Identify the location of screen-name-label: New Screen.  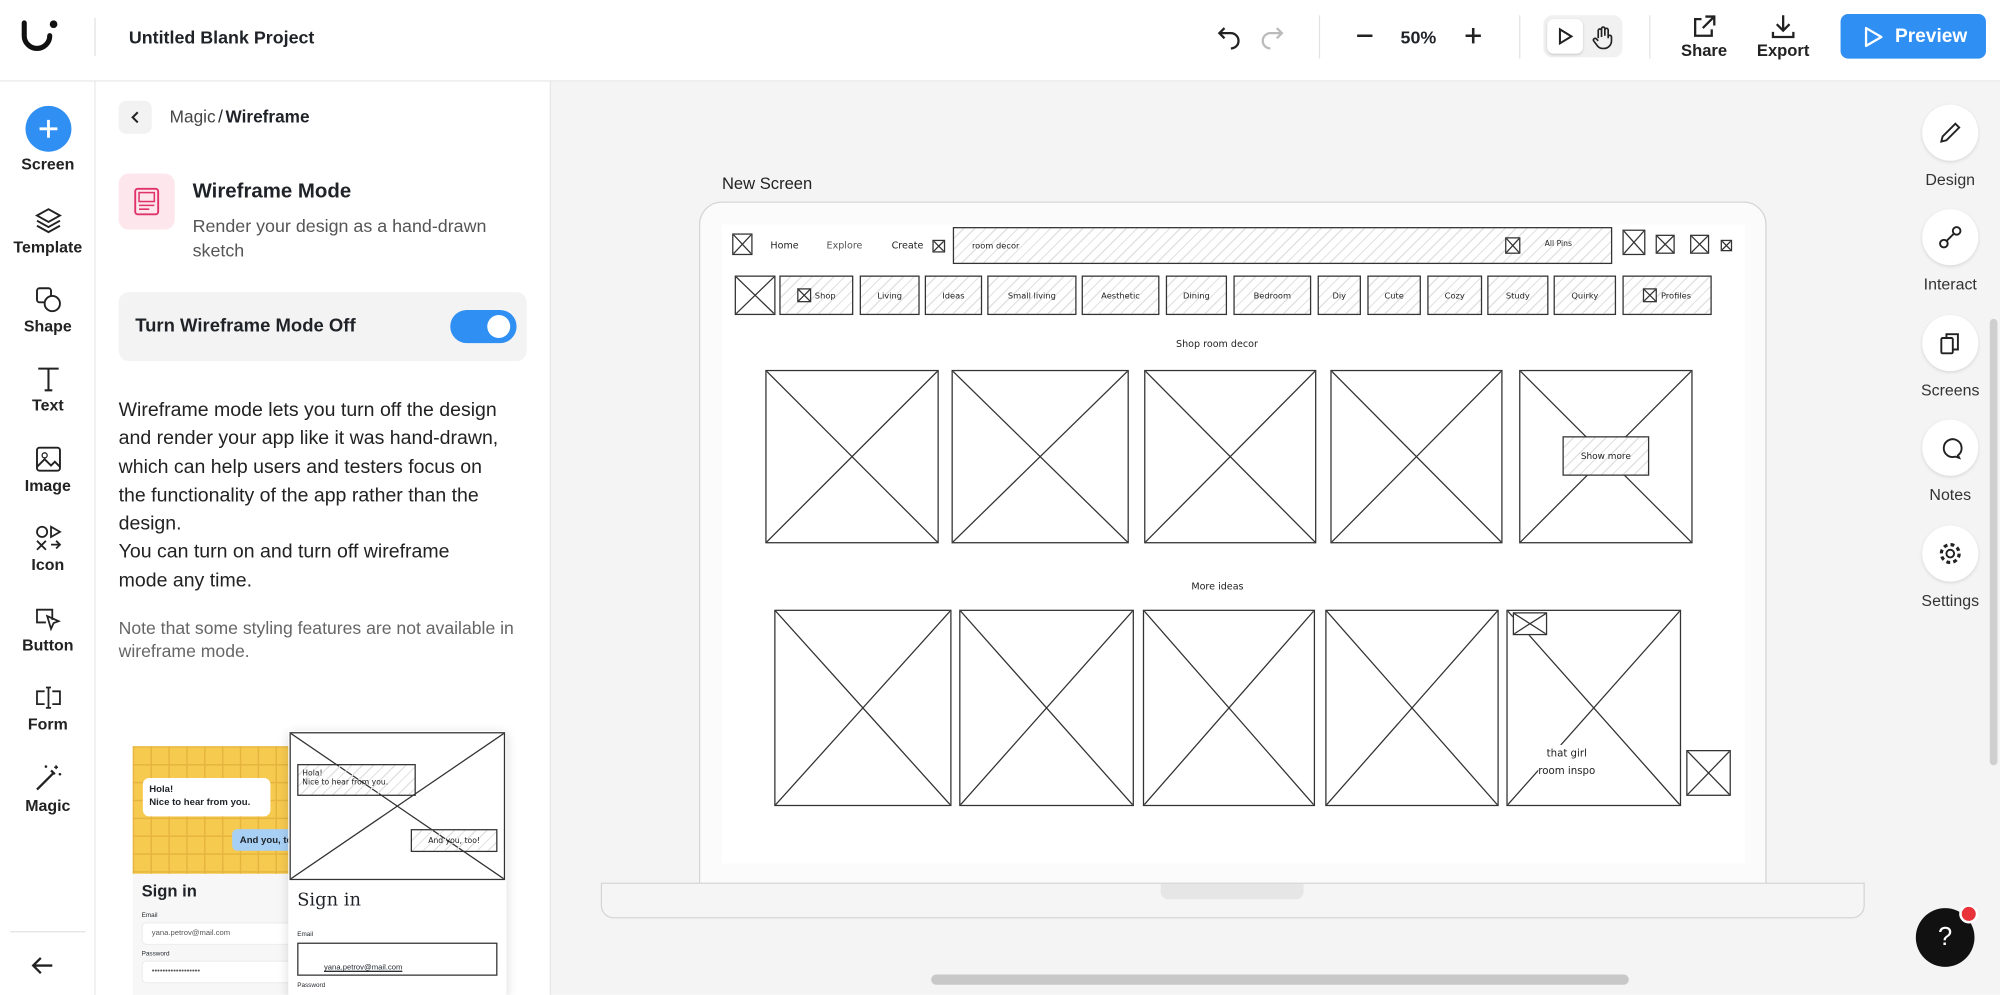
(767, 182).